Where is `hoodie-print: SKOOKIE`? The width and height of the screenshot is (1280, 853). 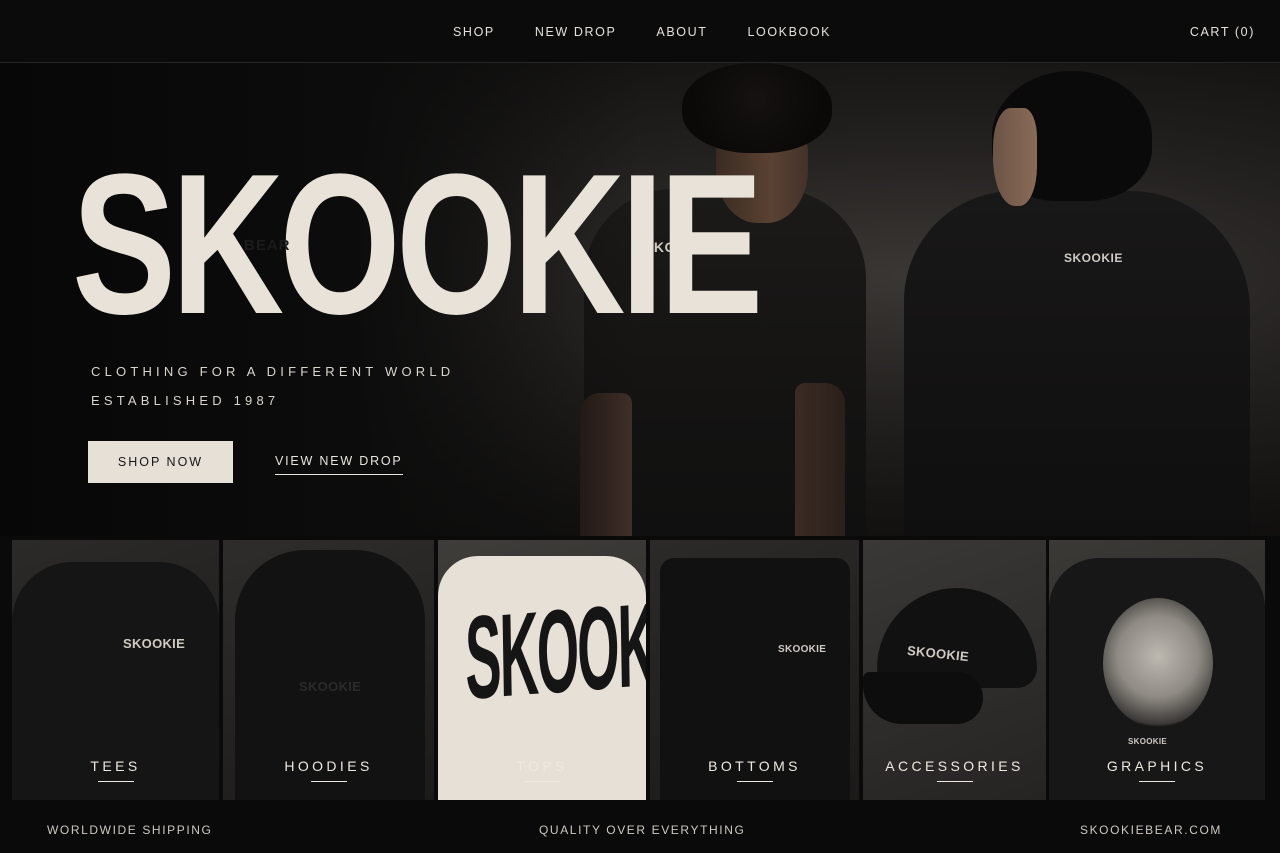
hoodie-print: SKOOKIE is located at coordinates (1093, 258).